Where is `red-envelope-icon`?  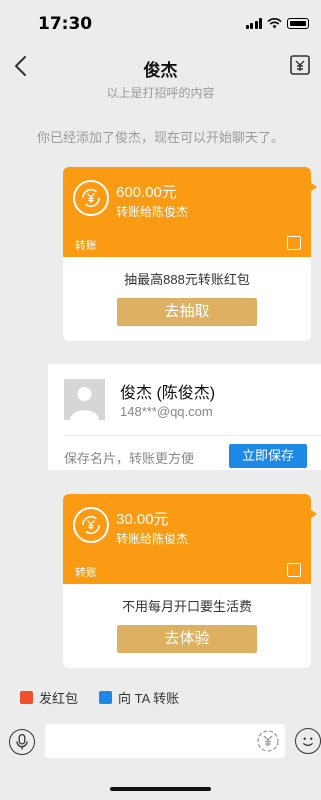
red-envelope-icon is located at coordinates (26, 697).